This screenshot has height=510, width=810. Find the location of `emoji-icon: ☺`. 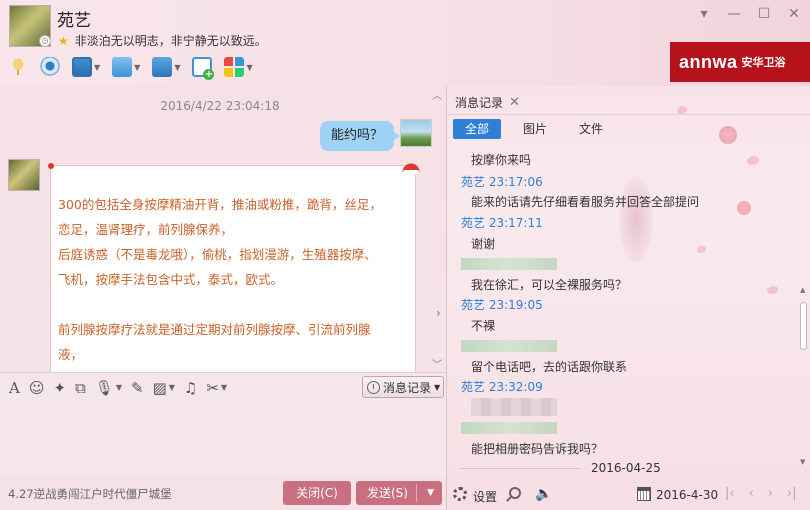

emoji-icon: ☺ is located at coordinates (37, 388).